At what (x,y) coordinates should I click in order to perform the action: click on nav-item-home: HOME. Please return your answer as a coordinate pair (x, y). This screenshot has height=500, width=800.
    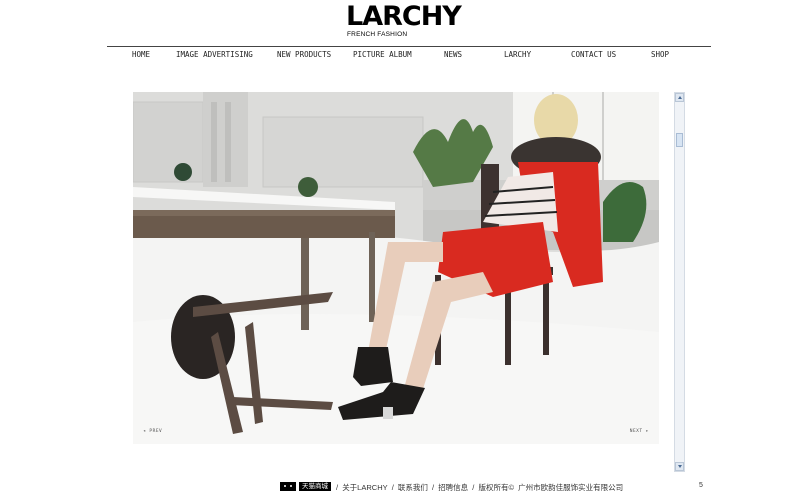
    Looking at the image, I should click on (141, 54).